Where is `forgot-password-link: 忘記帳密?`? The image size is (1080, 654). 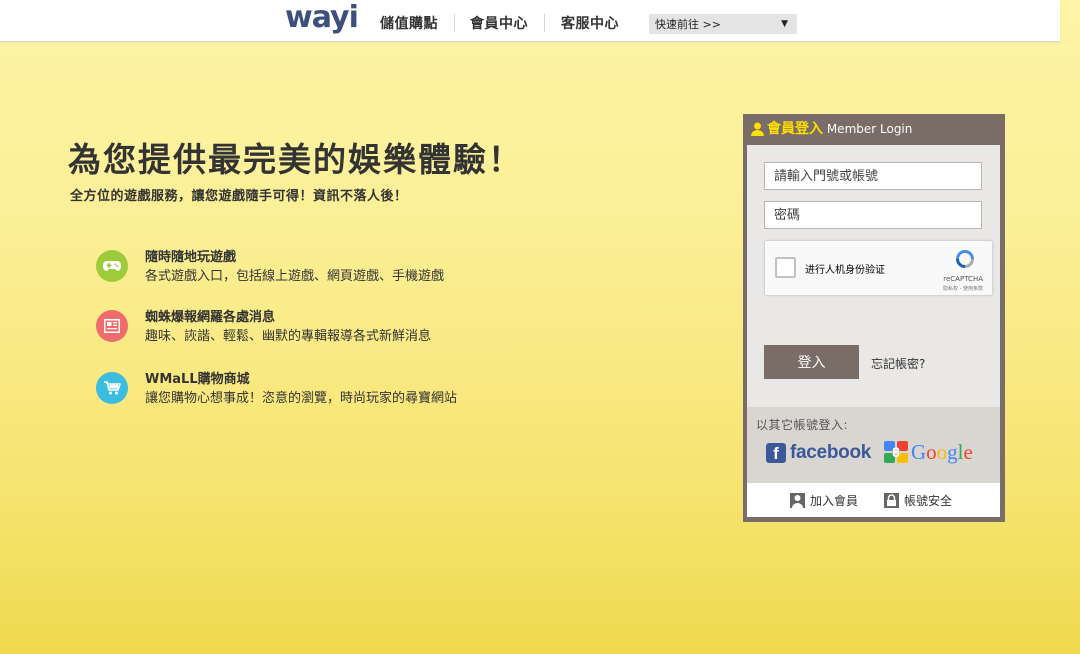 forgot-password-link: 忘記帳密? is located at coordinates (898, 363).